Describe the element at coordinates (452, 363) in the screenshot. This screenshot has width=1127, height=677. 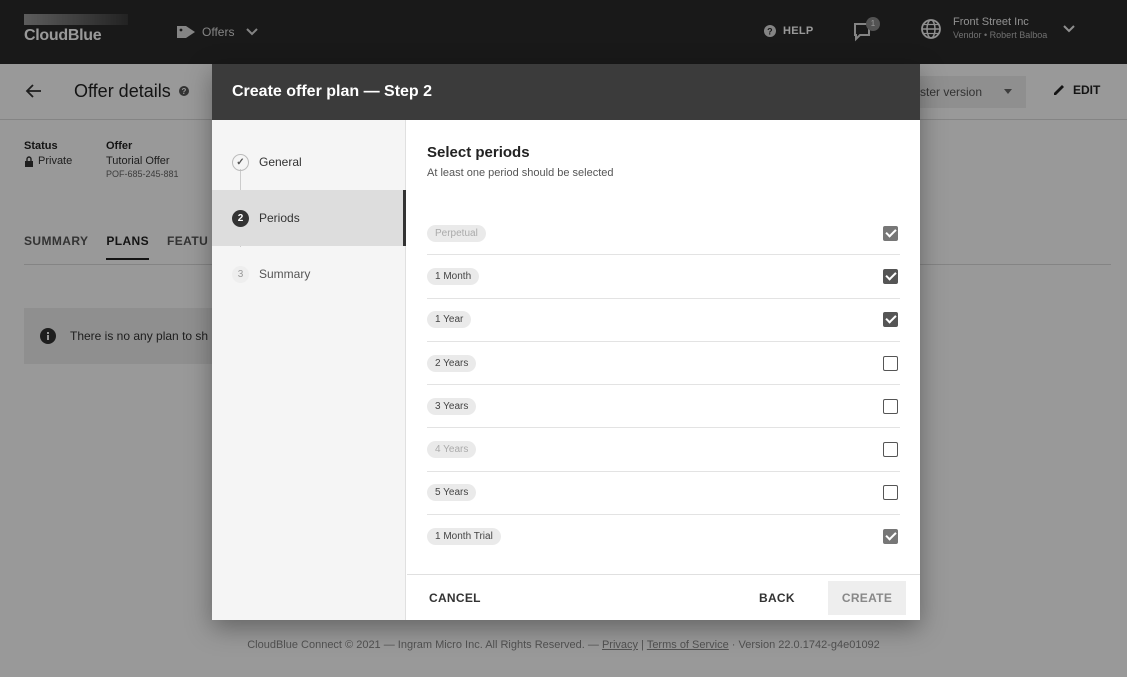
I see `period-chip: 2 Years` at that location.